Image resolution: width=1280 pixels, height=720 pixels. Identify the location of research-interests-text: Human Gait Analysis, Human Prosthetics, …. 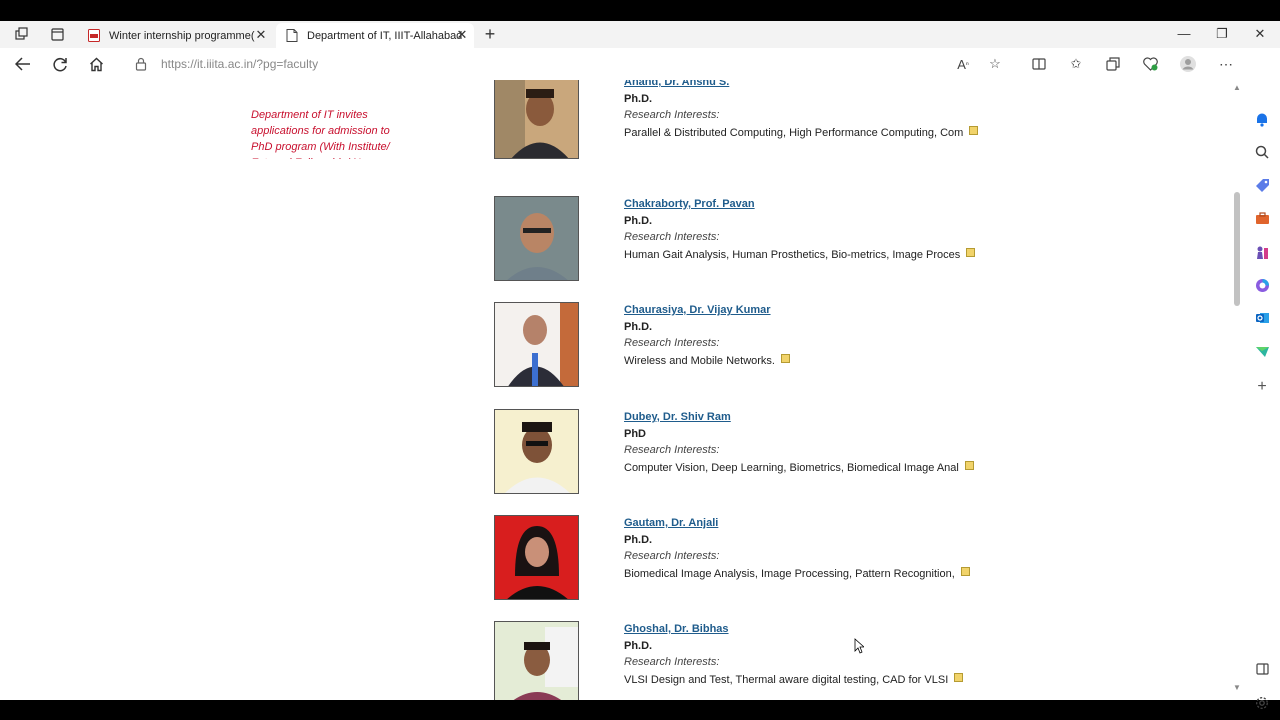
(800, 254).